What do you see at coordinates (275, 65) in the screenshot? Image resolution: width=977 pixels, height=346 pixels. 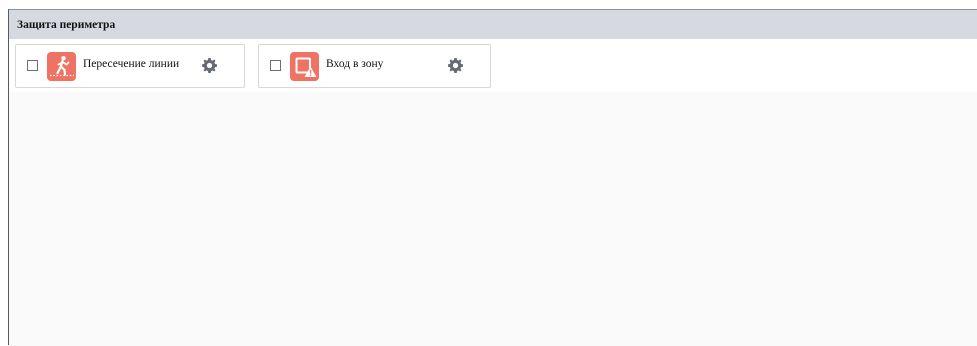 I see `zone-entry-checkbox` at bounding box center [275, 65].